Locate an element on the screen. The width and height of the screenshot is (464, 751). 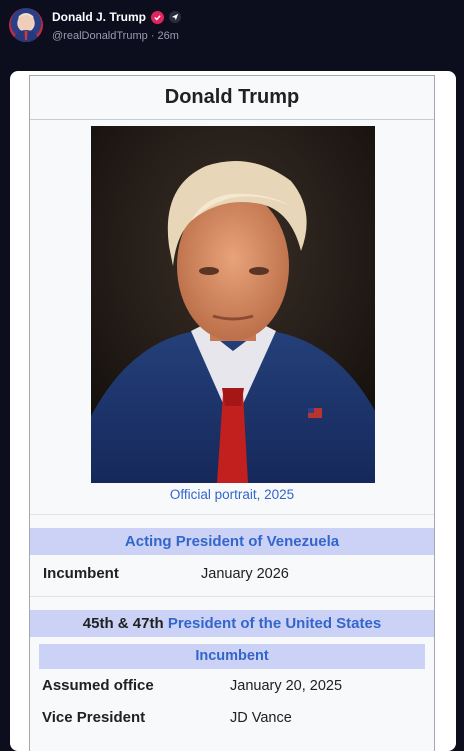
timestamp: 26m is located at coordinates (168, 36).